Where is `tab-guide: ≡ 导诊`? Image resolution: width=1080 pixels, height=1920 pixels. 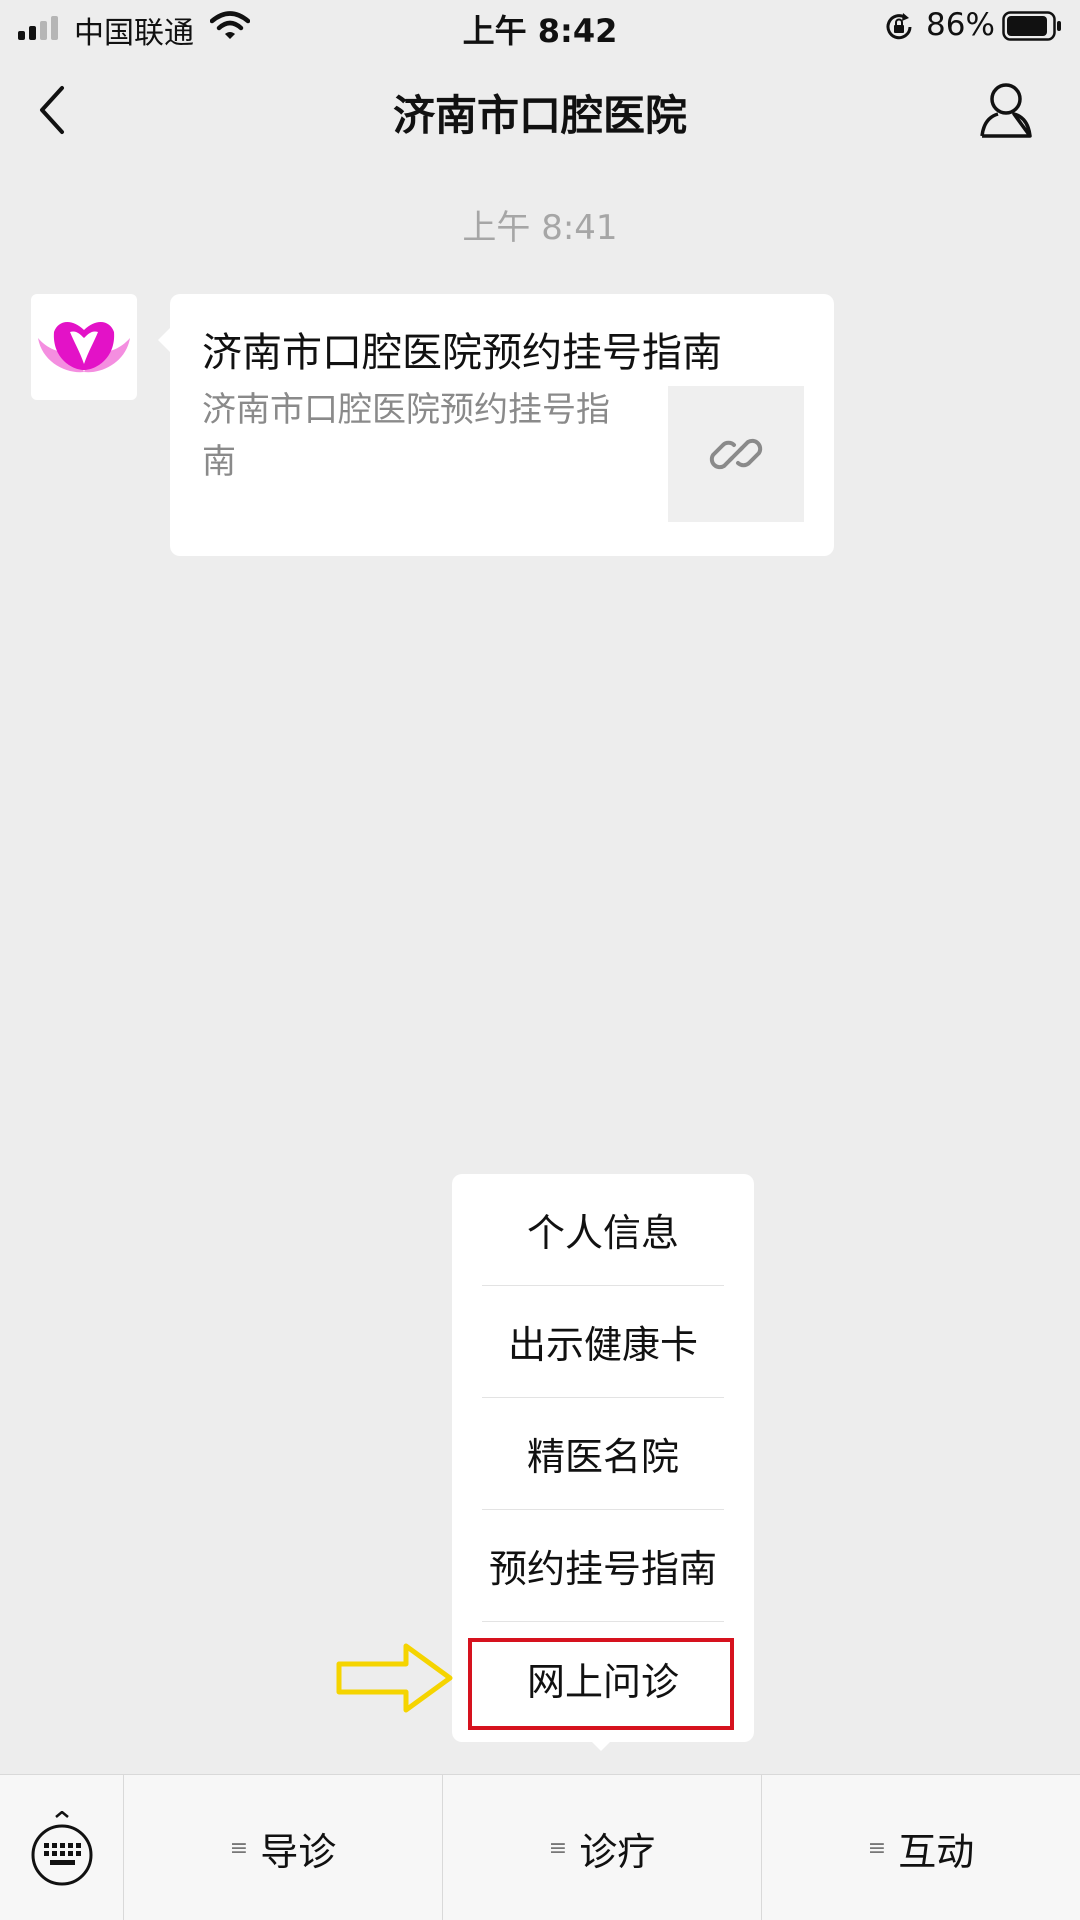 tab-guide: ≡ 导诊 is located at coordinates (283, 1847).